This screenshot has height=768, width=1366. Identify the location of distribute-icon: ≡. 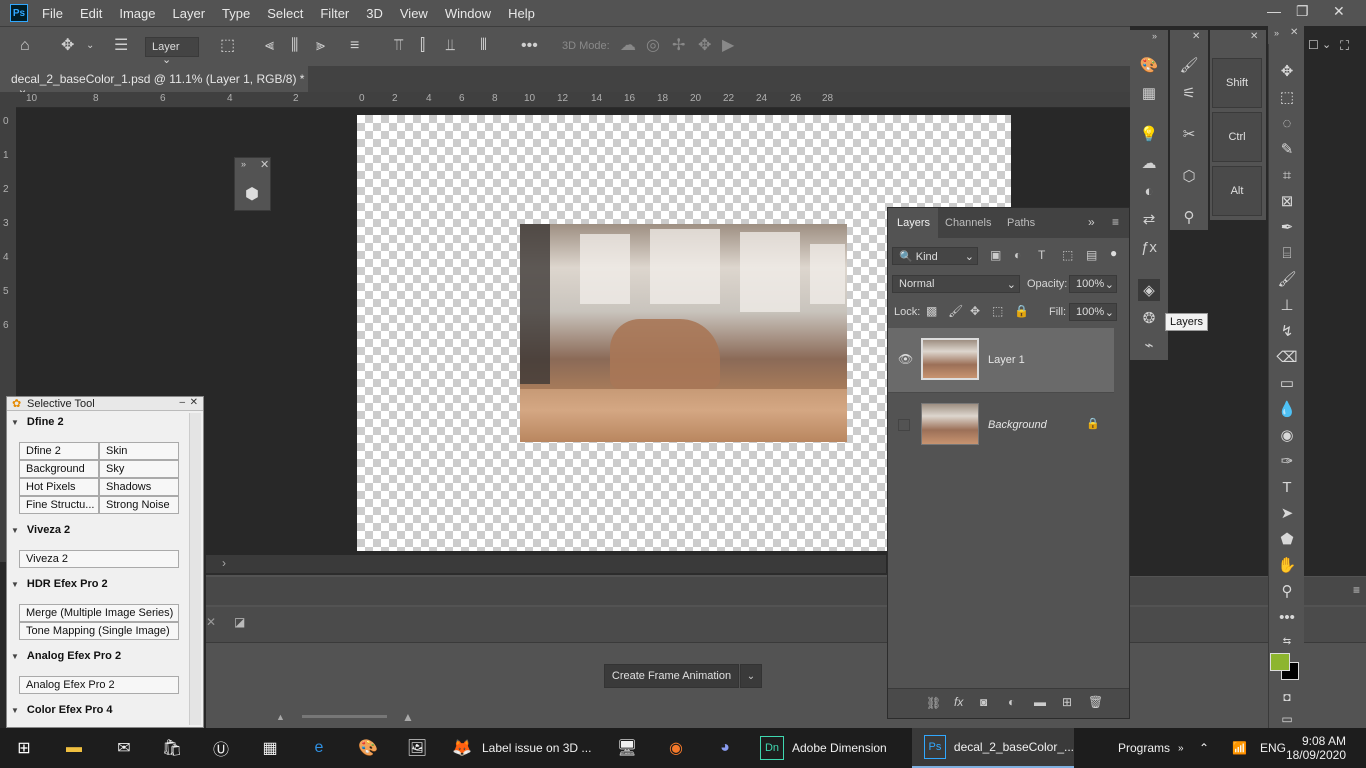
(354, 46).